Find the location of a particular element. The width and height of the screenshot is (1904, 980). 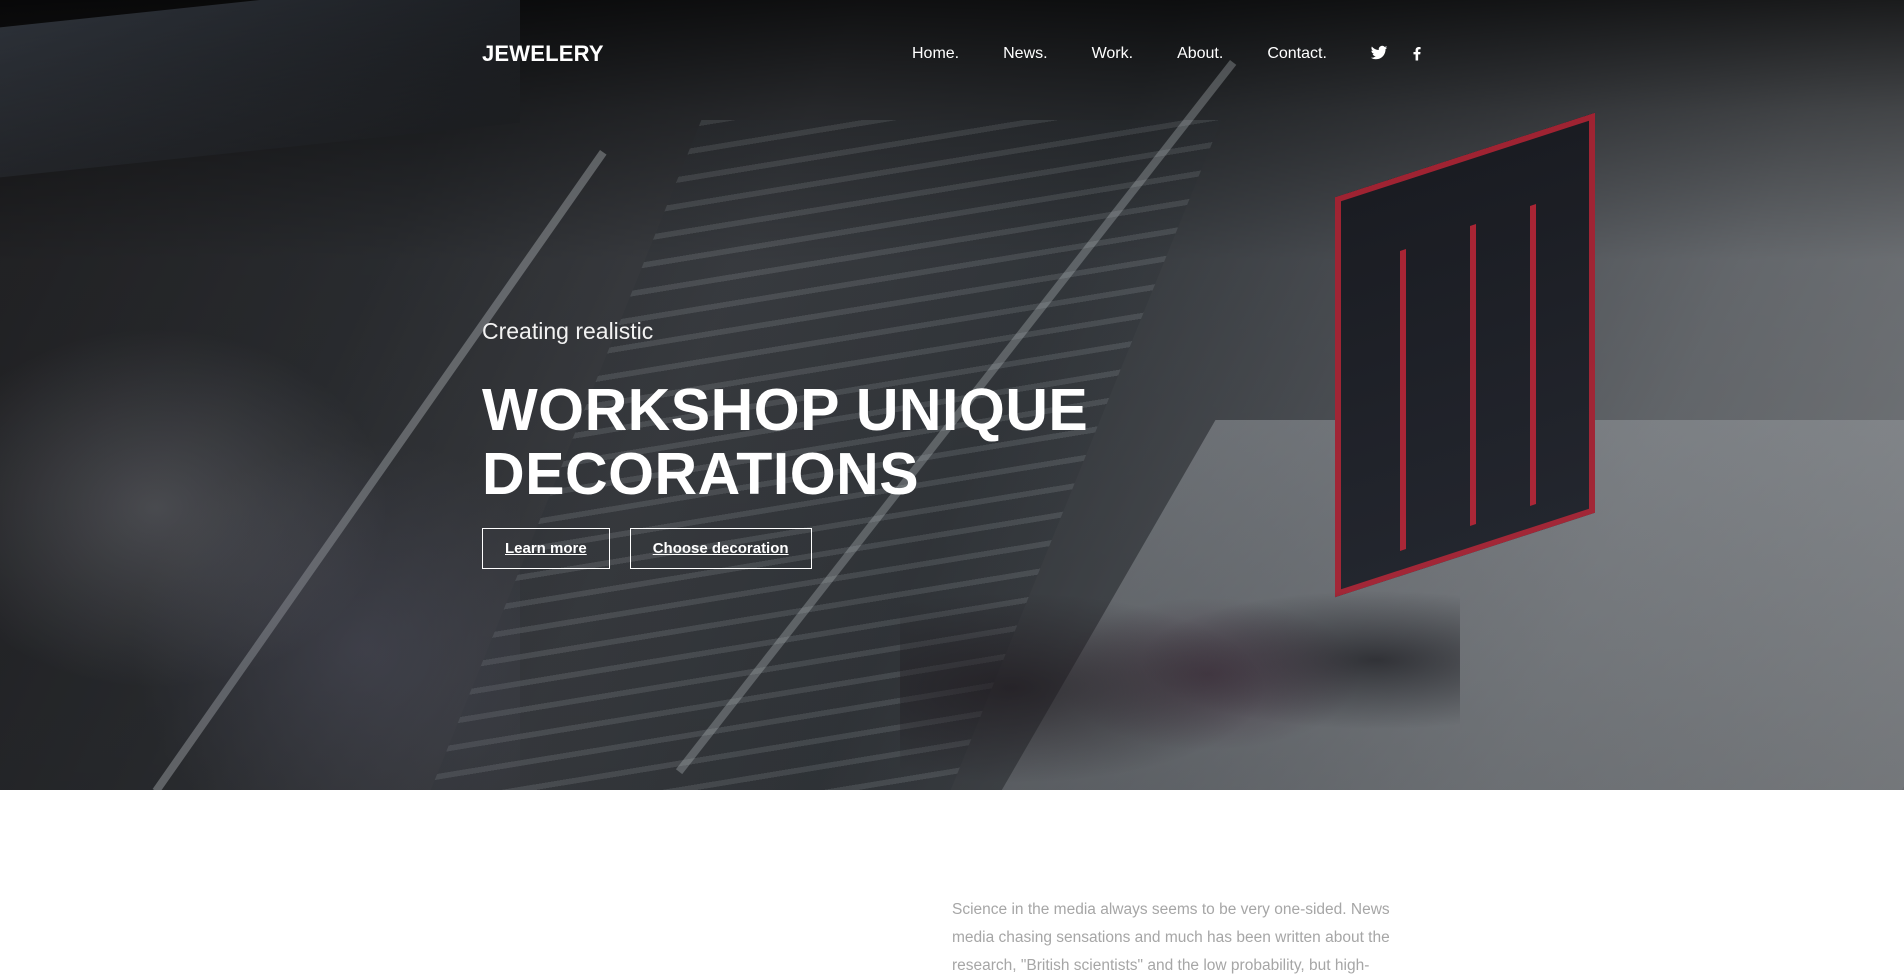

main-nav: Home. News. Work. About. Contact. is located at coordinates (1119, 54).